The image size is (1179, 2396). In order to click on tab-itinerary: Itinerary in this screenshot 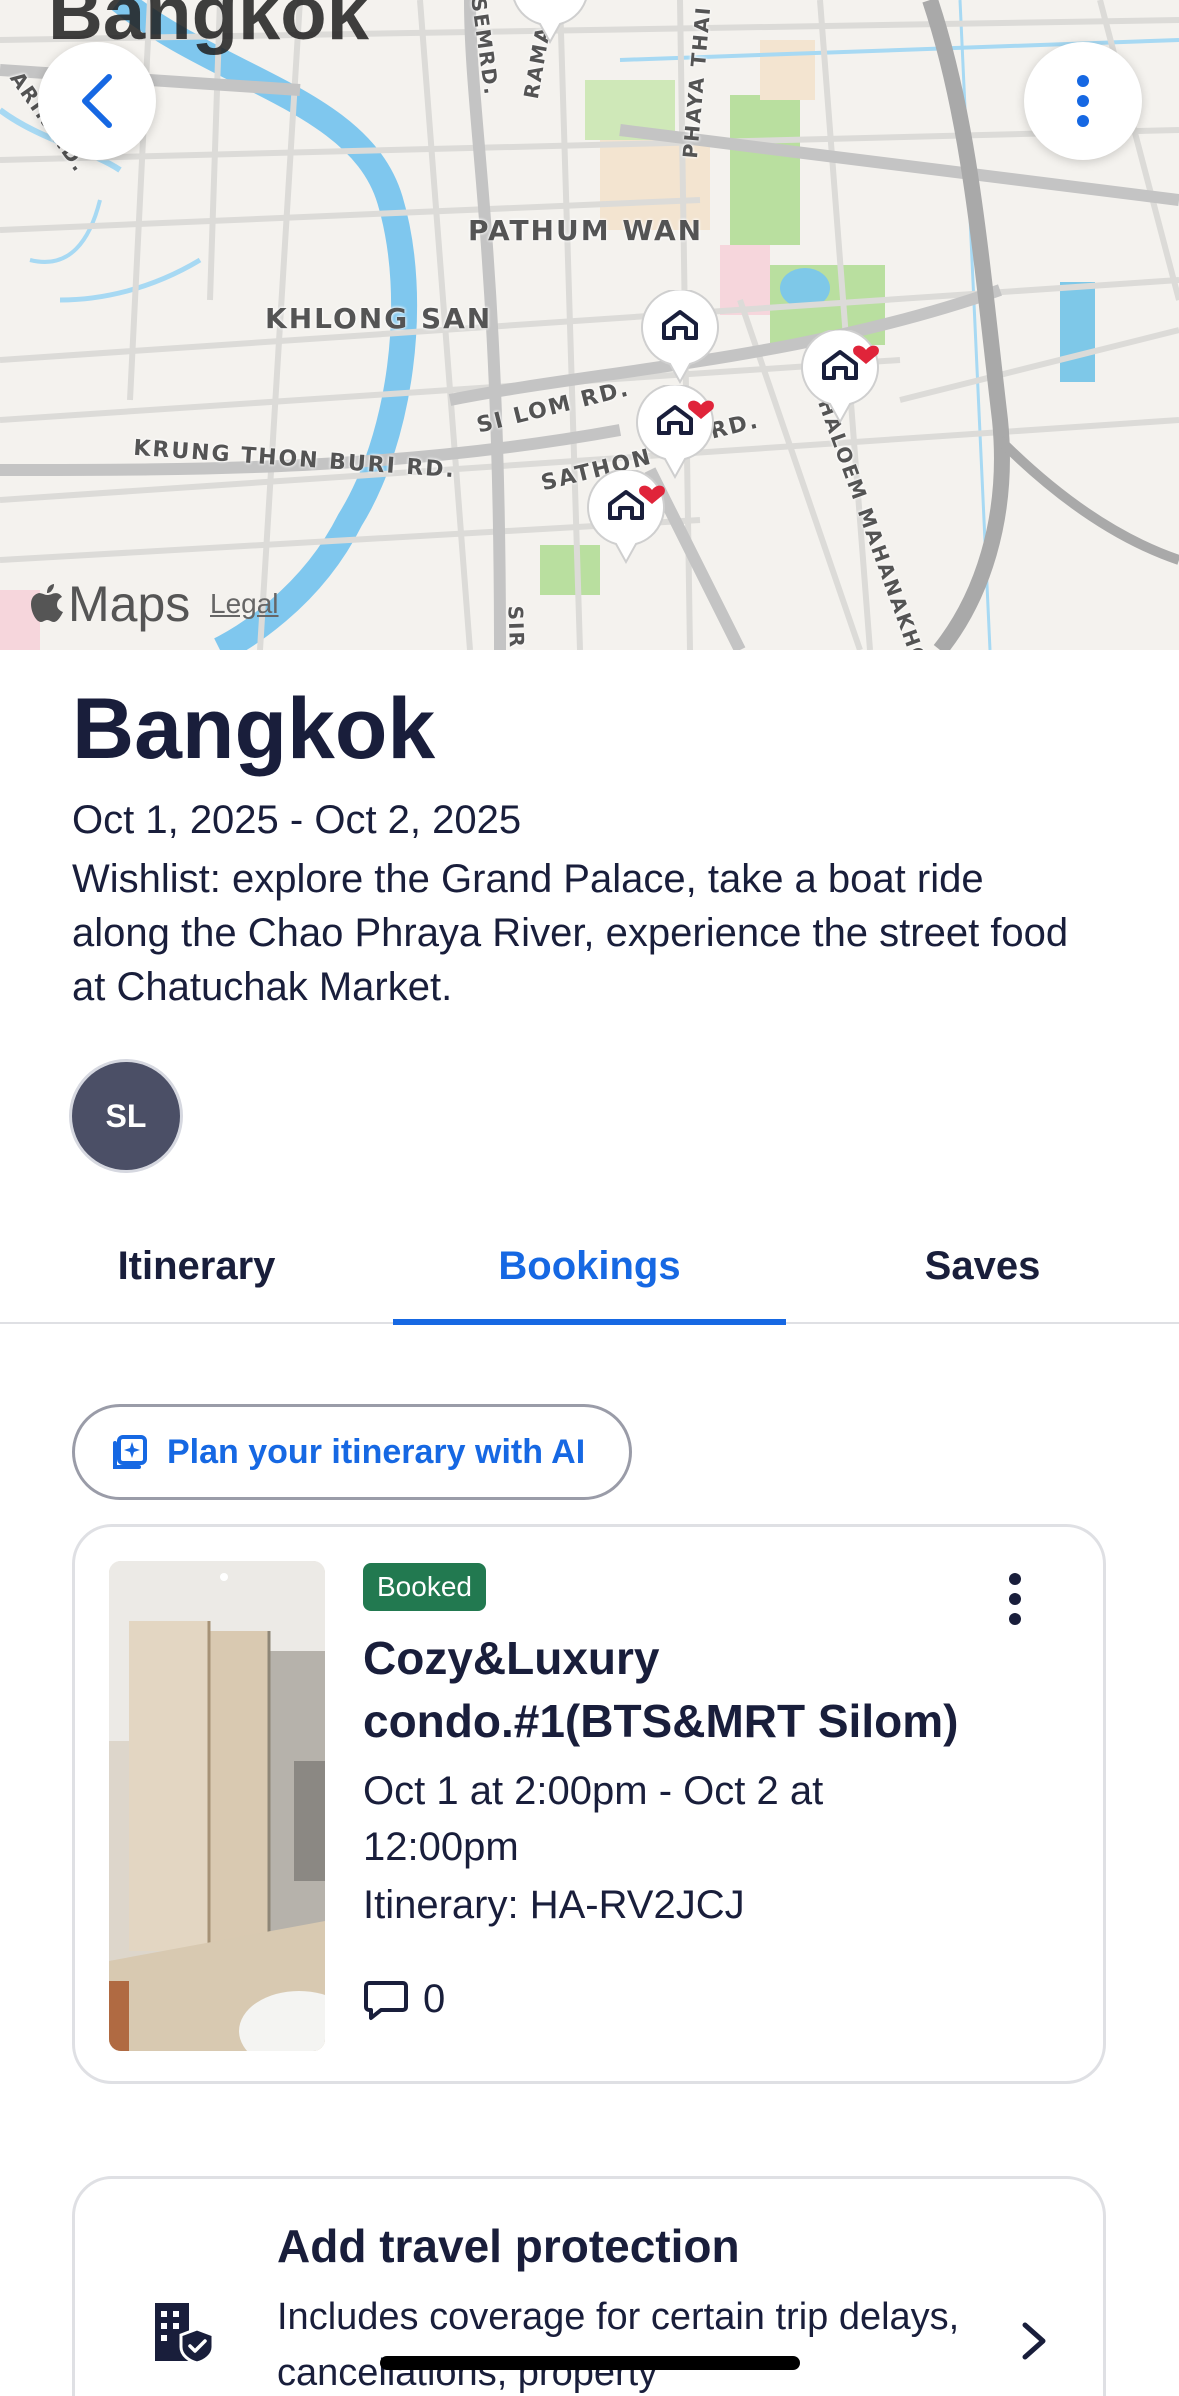, I will do `click(196, 1266)`.